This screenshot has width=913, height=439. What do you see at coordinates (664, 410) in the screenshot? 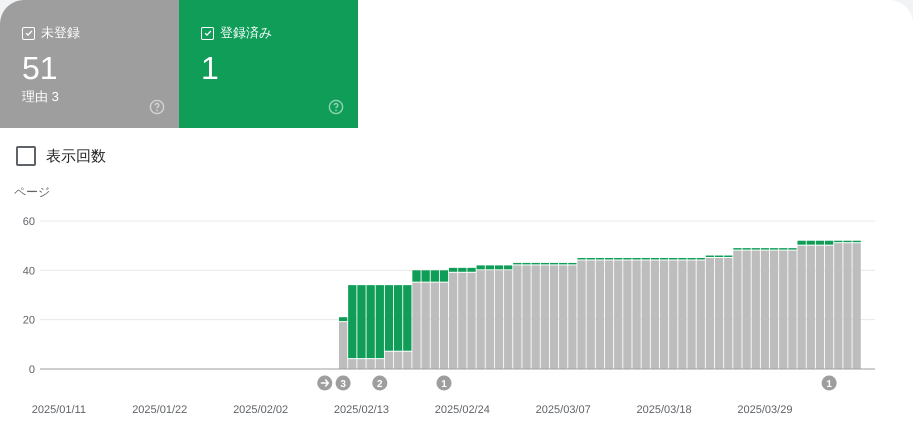
I see `x-tick-label: 2025/03/18` at bounding box center [664, 410].